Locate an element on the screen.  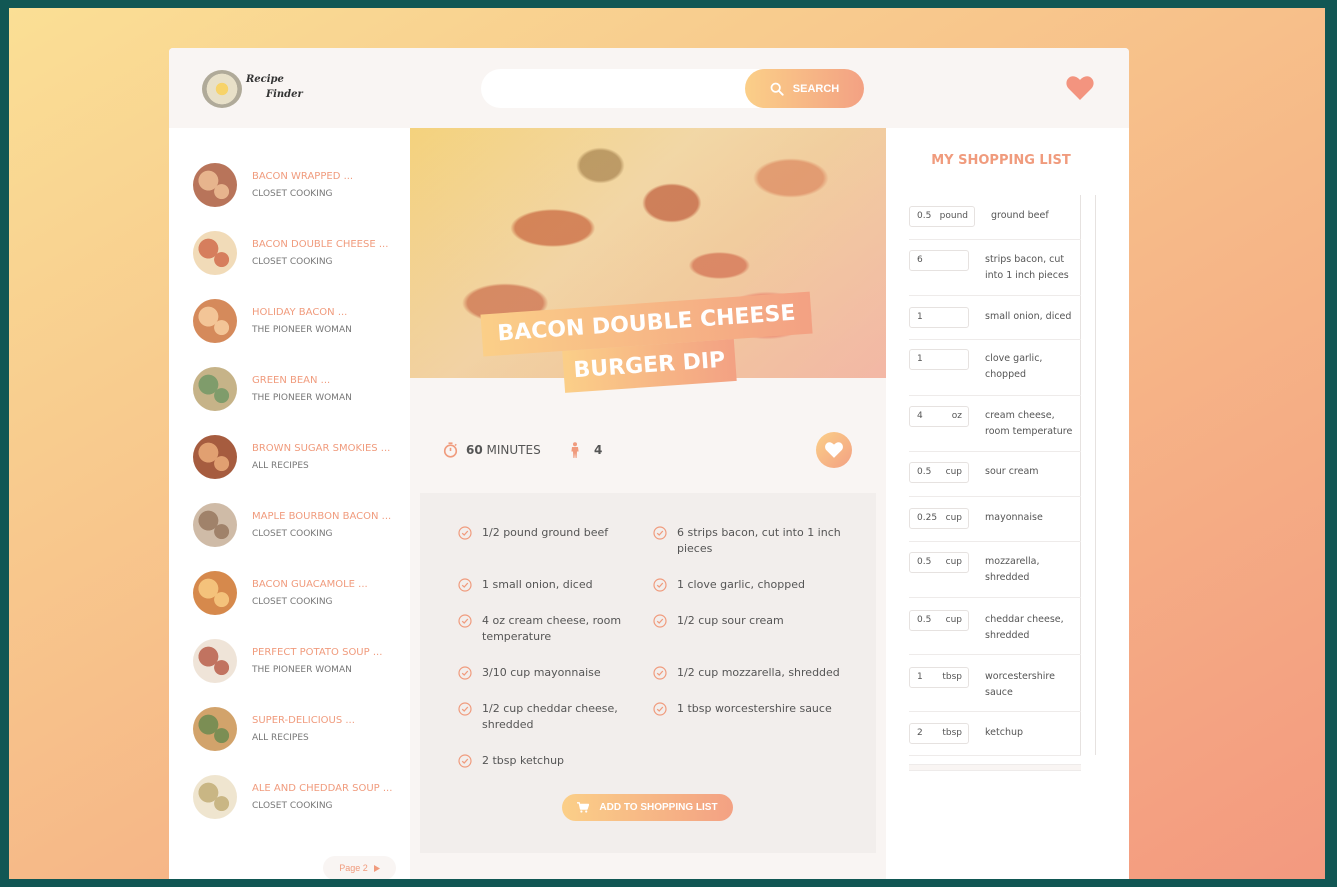
ingredient-text: 4 oz cream cheese, room temperature is located at coordinates (552, 628).